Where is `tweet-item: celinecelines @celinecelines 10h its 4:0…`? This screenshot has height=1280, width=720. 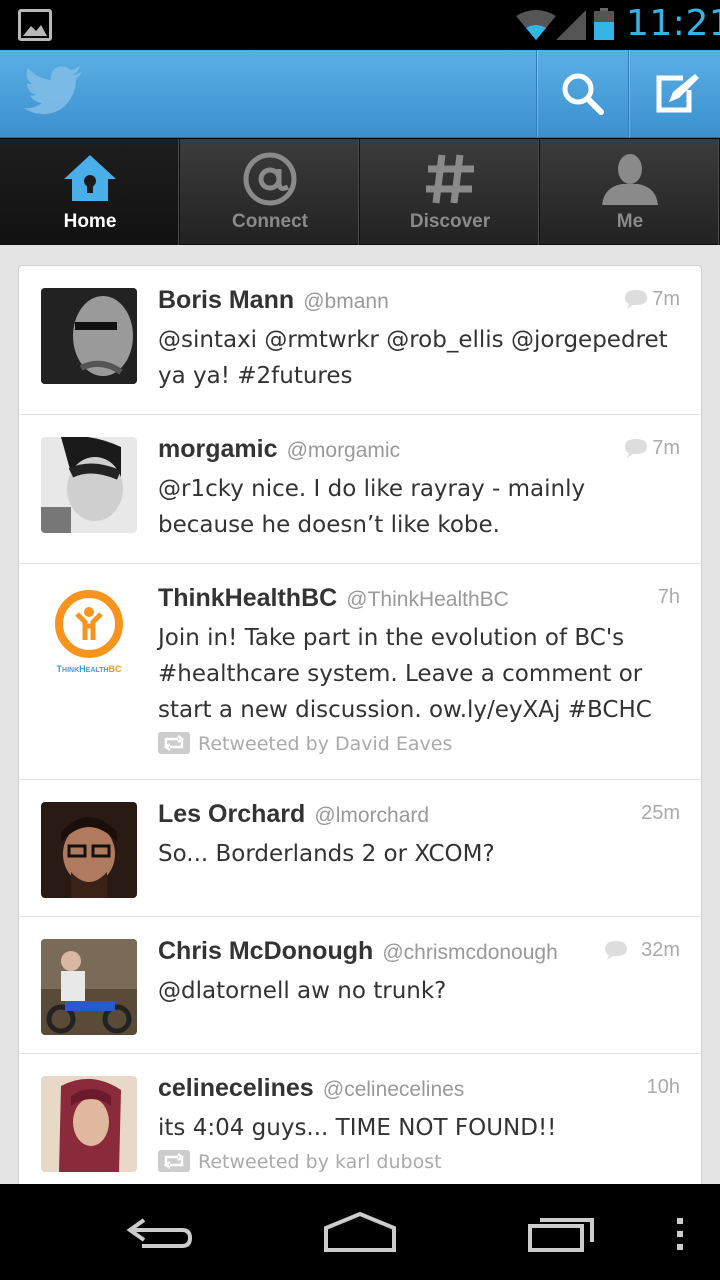
tweet-item: celinecelines @celinecelines 10h its 4:0… is located at coordinates (360, 1119).